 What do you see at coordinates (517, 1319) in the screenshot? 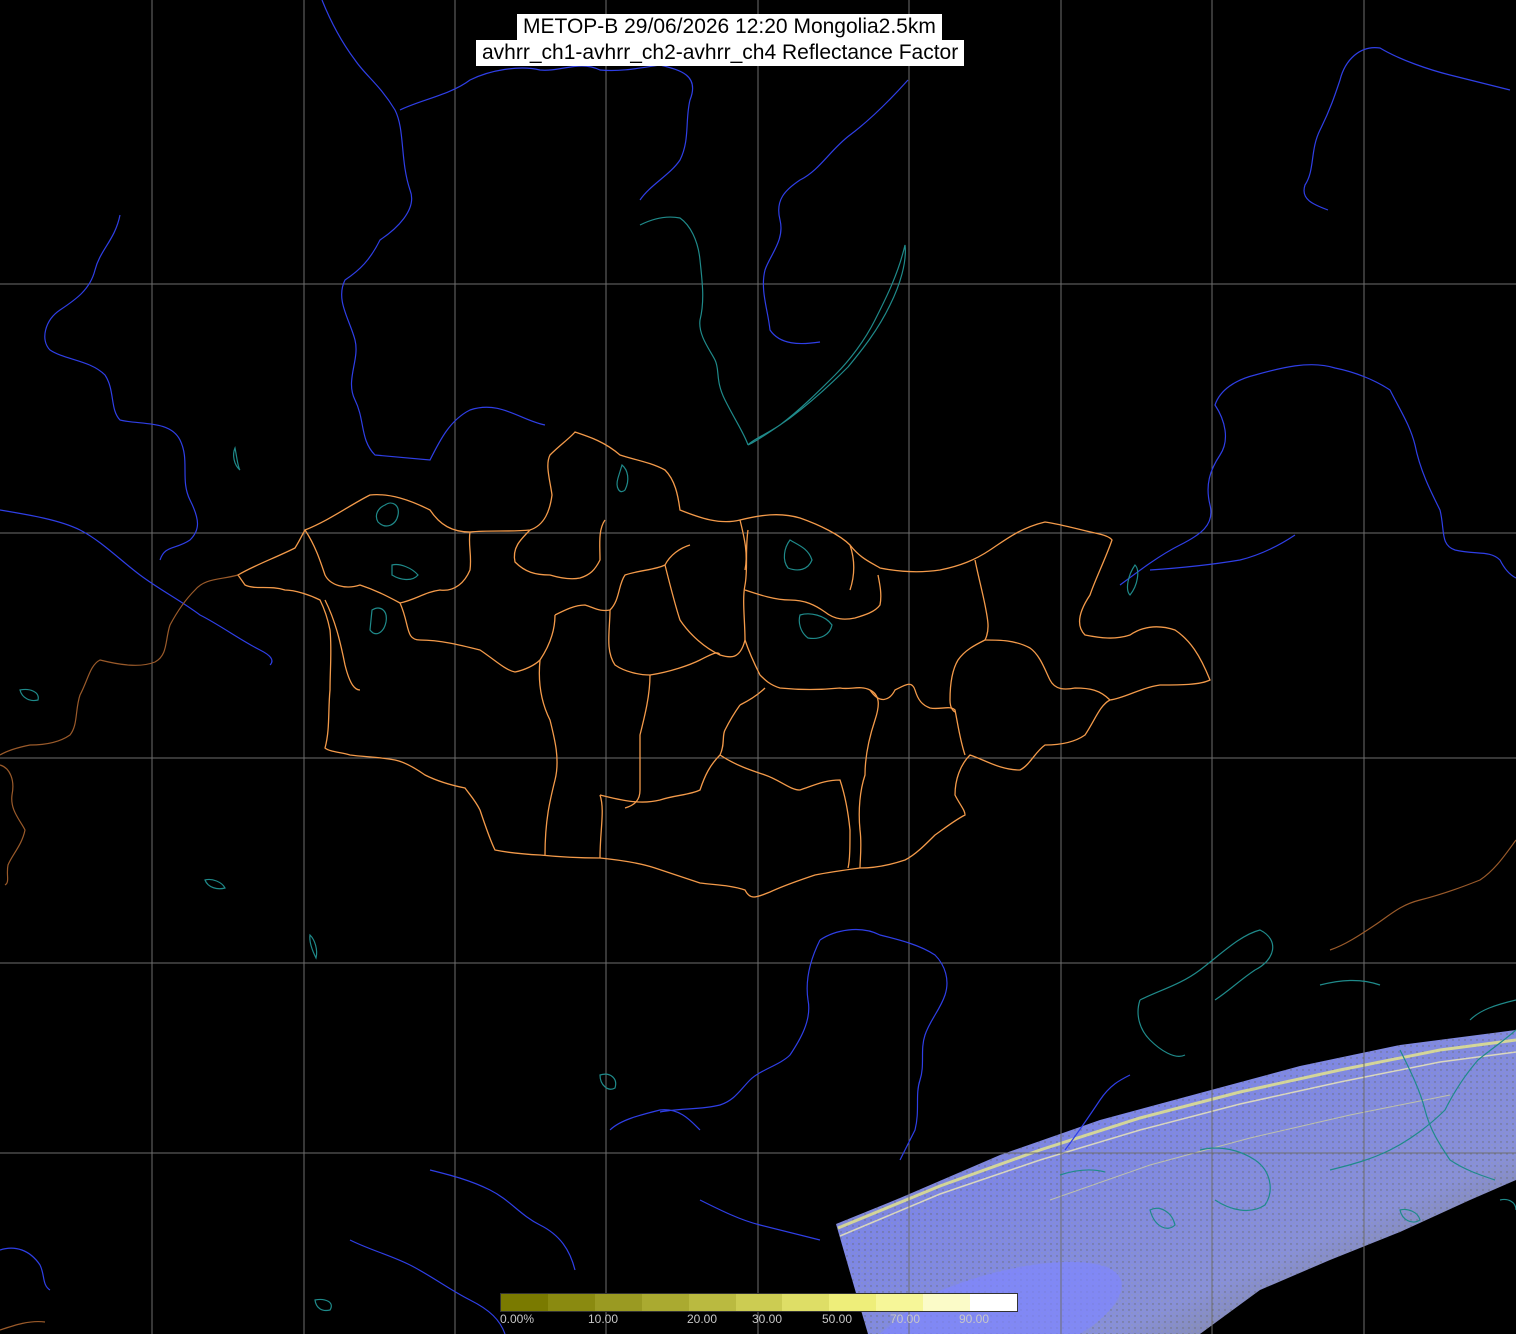
I see `colorbar-tick: 0.00%` at bounding box center [517, 1319].